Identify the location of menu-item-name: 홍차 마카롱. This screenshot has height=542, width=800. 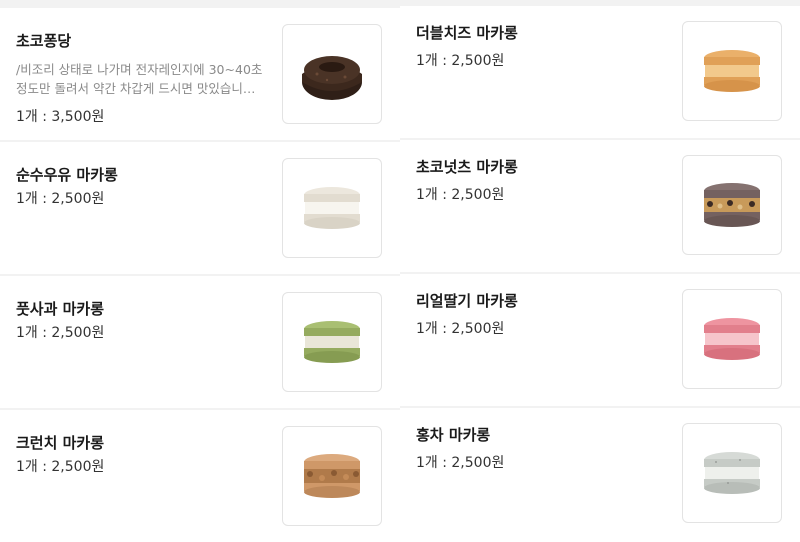
(453, 435).